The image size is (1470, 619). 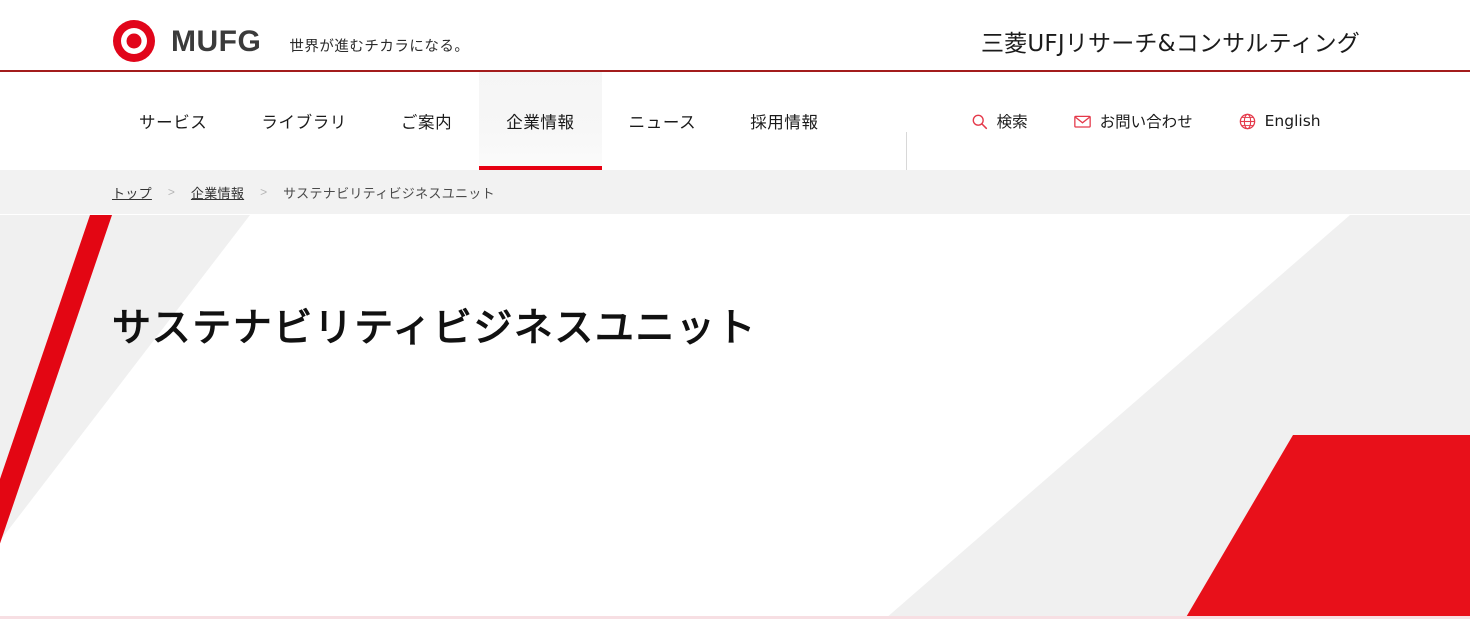 I want to click on mail-icon, so click(x=1082, y=121).